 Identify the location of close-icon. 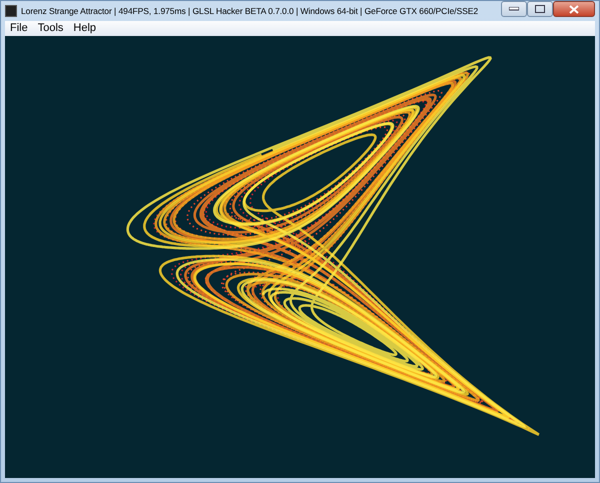
(574, 9).